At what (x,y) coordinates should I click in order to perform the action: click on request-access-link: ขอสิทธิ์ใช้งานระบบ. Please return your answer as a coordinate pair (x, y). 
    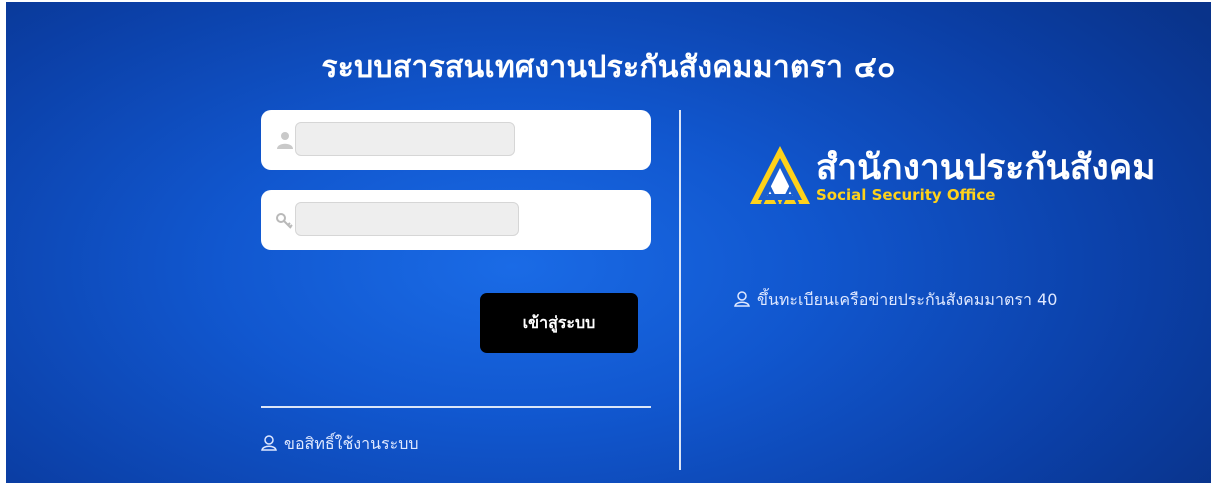
    Looking at the image, I should click on (339, 444).